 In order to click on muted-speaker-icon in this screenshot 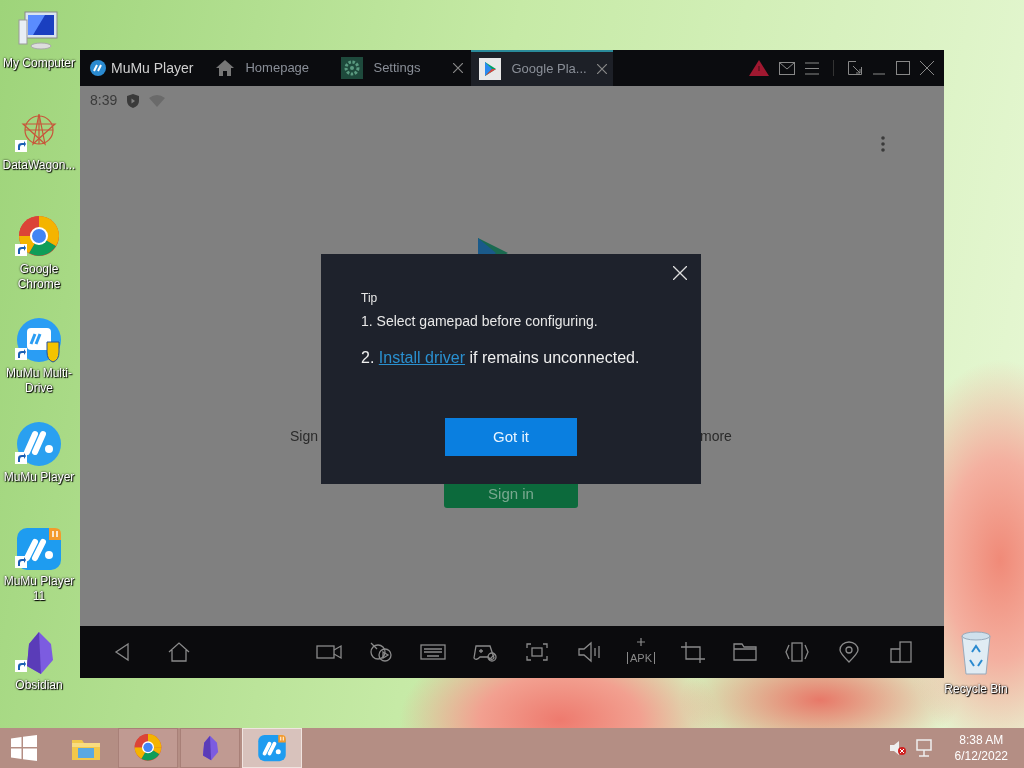, I will do `click(897, 748)`.